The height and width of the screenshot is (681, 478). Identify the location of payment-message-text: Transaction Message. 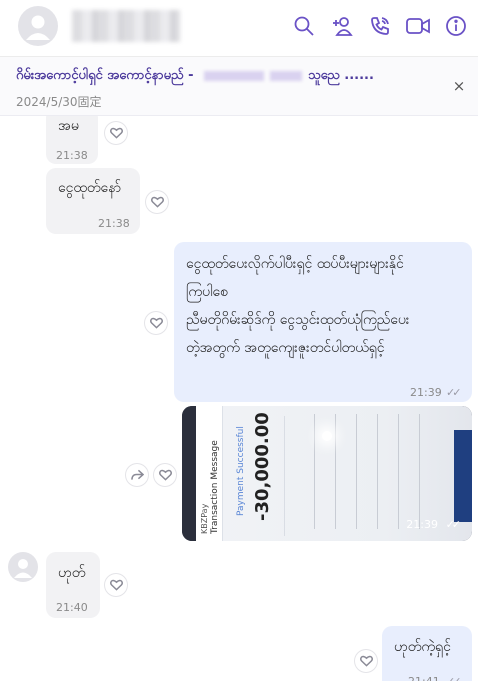
(215, 487).